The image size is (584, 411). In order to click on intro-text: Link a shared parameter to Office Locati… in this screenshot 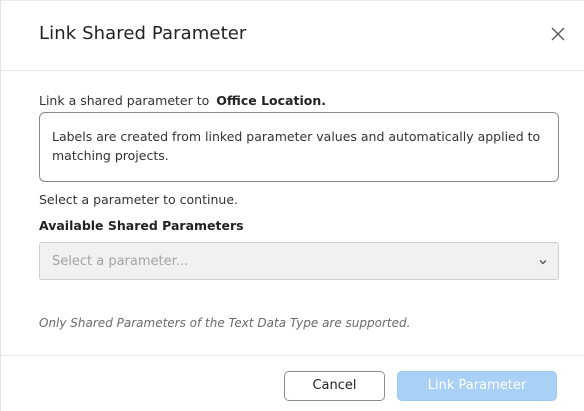, I will do `click(182, 100)`.